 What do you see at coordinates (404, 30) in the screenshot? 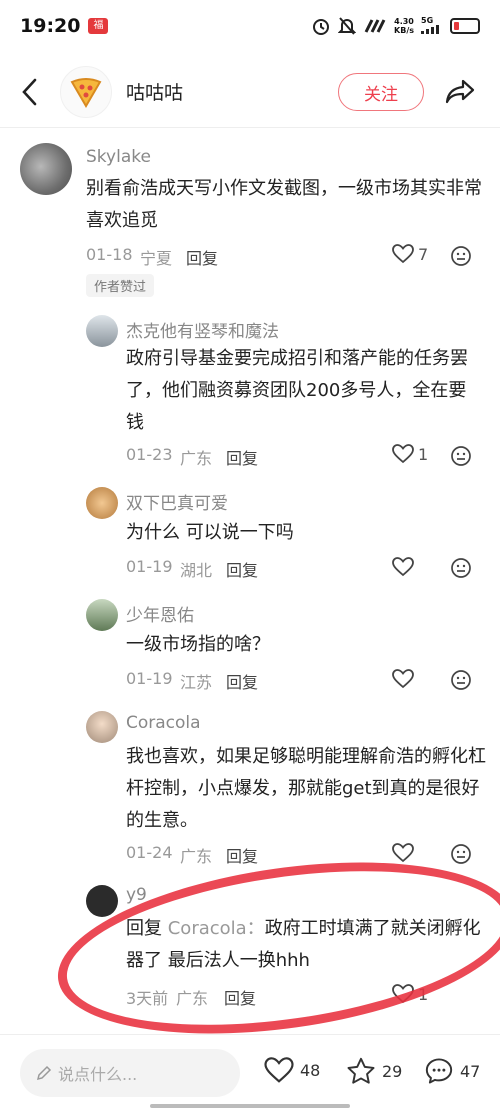
I see `speed-unit: KB/s` at bounding box center [404, 30].